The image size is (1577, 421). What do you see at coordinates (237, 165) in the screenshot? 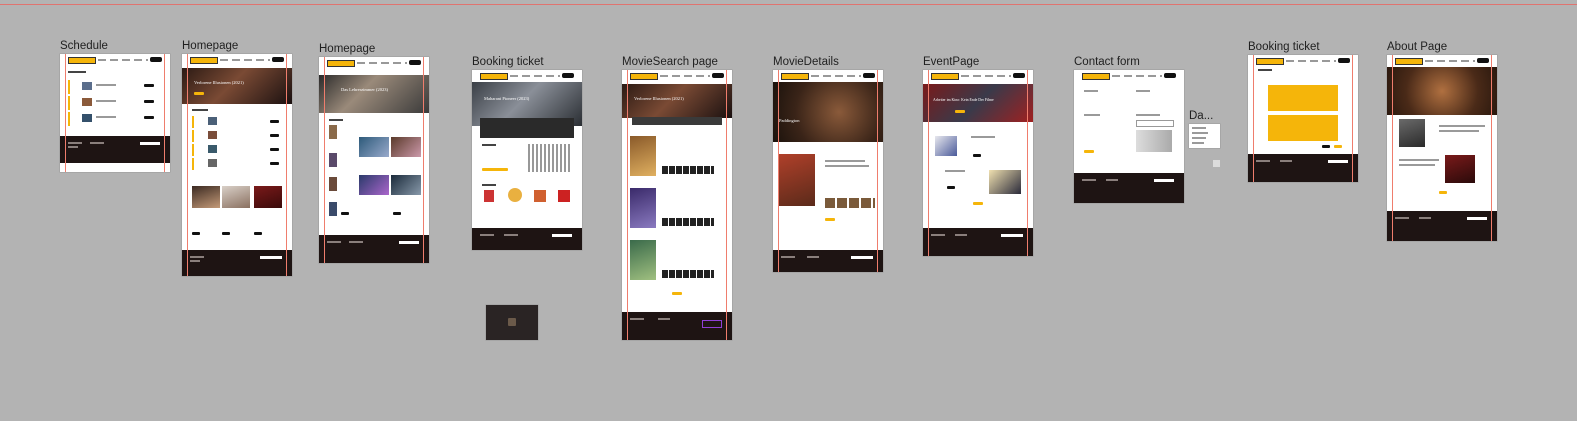
I see `frame-homepage-1: Verlorene Illusionen (2021)` at bounding box center [237, 165].